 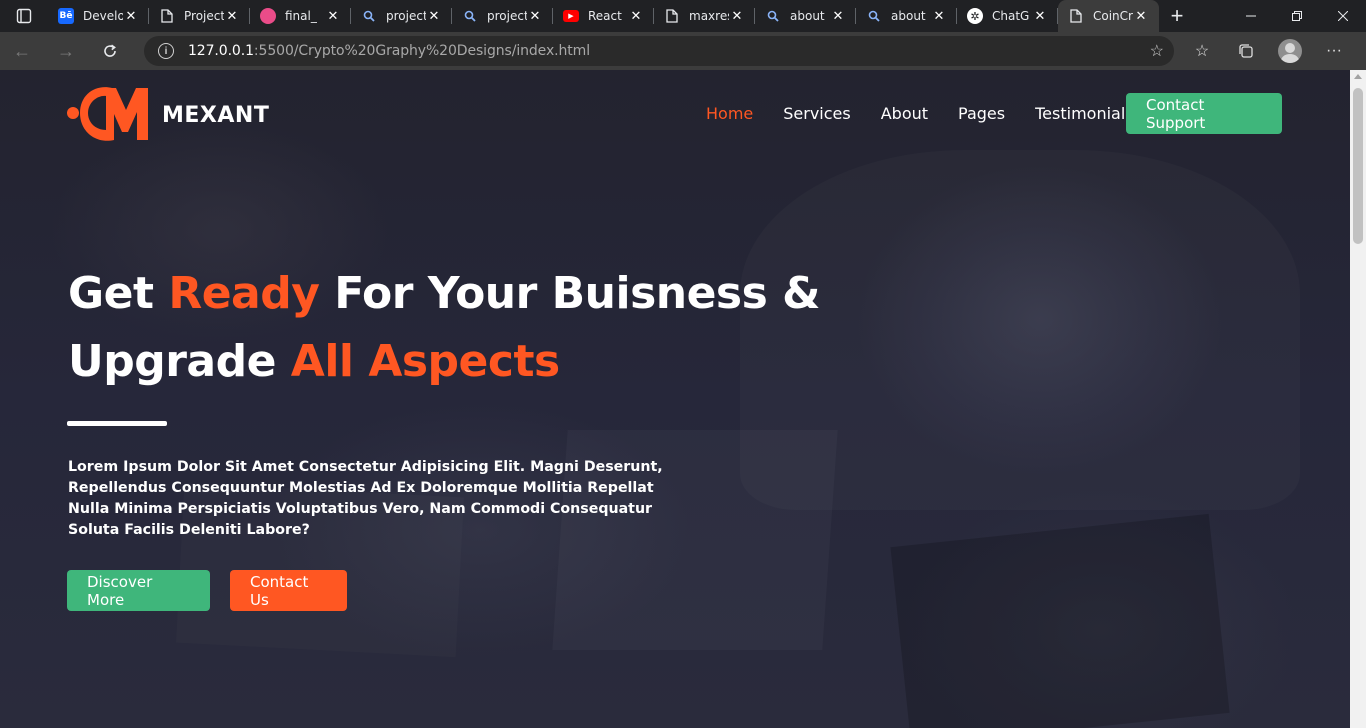 What do you see at coordinates (138, 590) in the screenshot?
I see `discover-more-button: Discover More` at bounding box center [138, 590].